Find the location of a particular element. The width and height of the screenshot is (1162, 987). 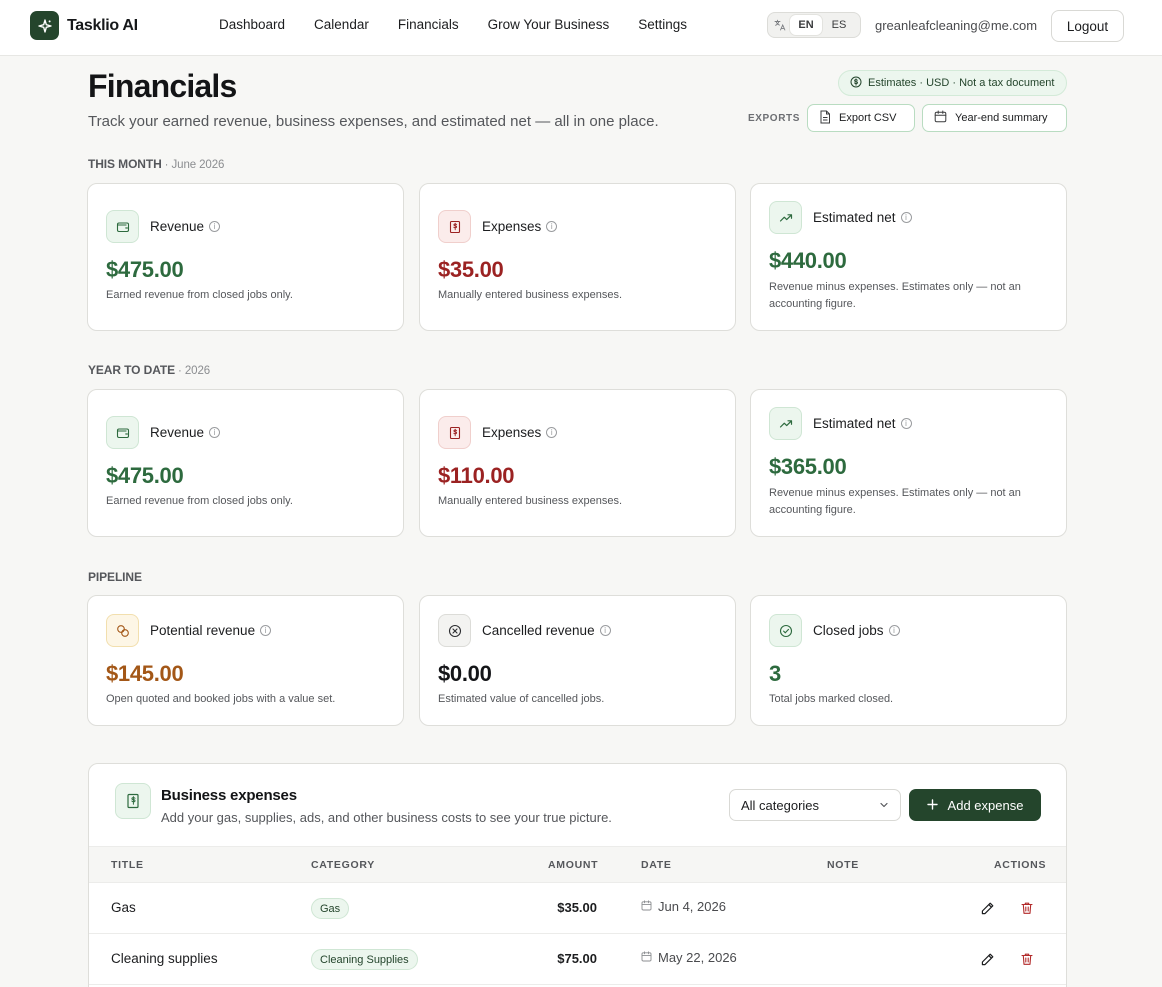

add-expense-button: Add expense is located at coordinates (975, 805).